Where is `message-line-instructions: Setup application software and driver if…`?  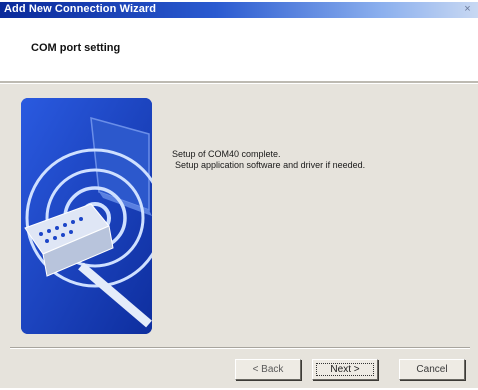 message-line-instructions: Setup application software and driver if… is located at coordinates (270, 165).